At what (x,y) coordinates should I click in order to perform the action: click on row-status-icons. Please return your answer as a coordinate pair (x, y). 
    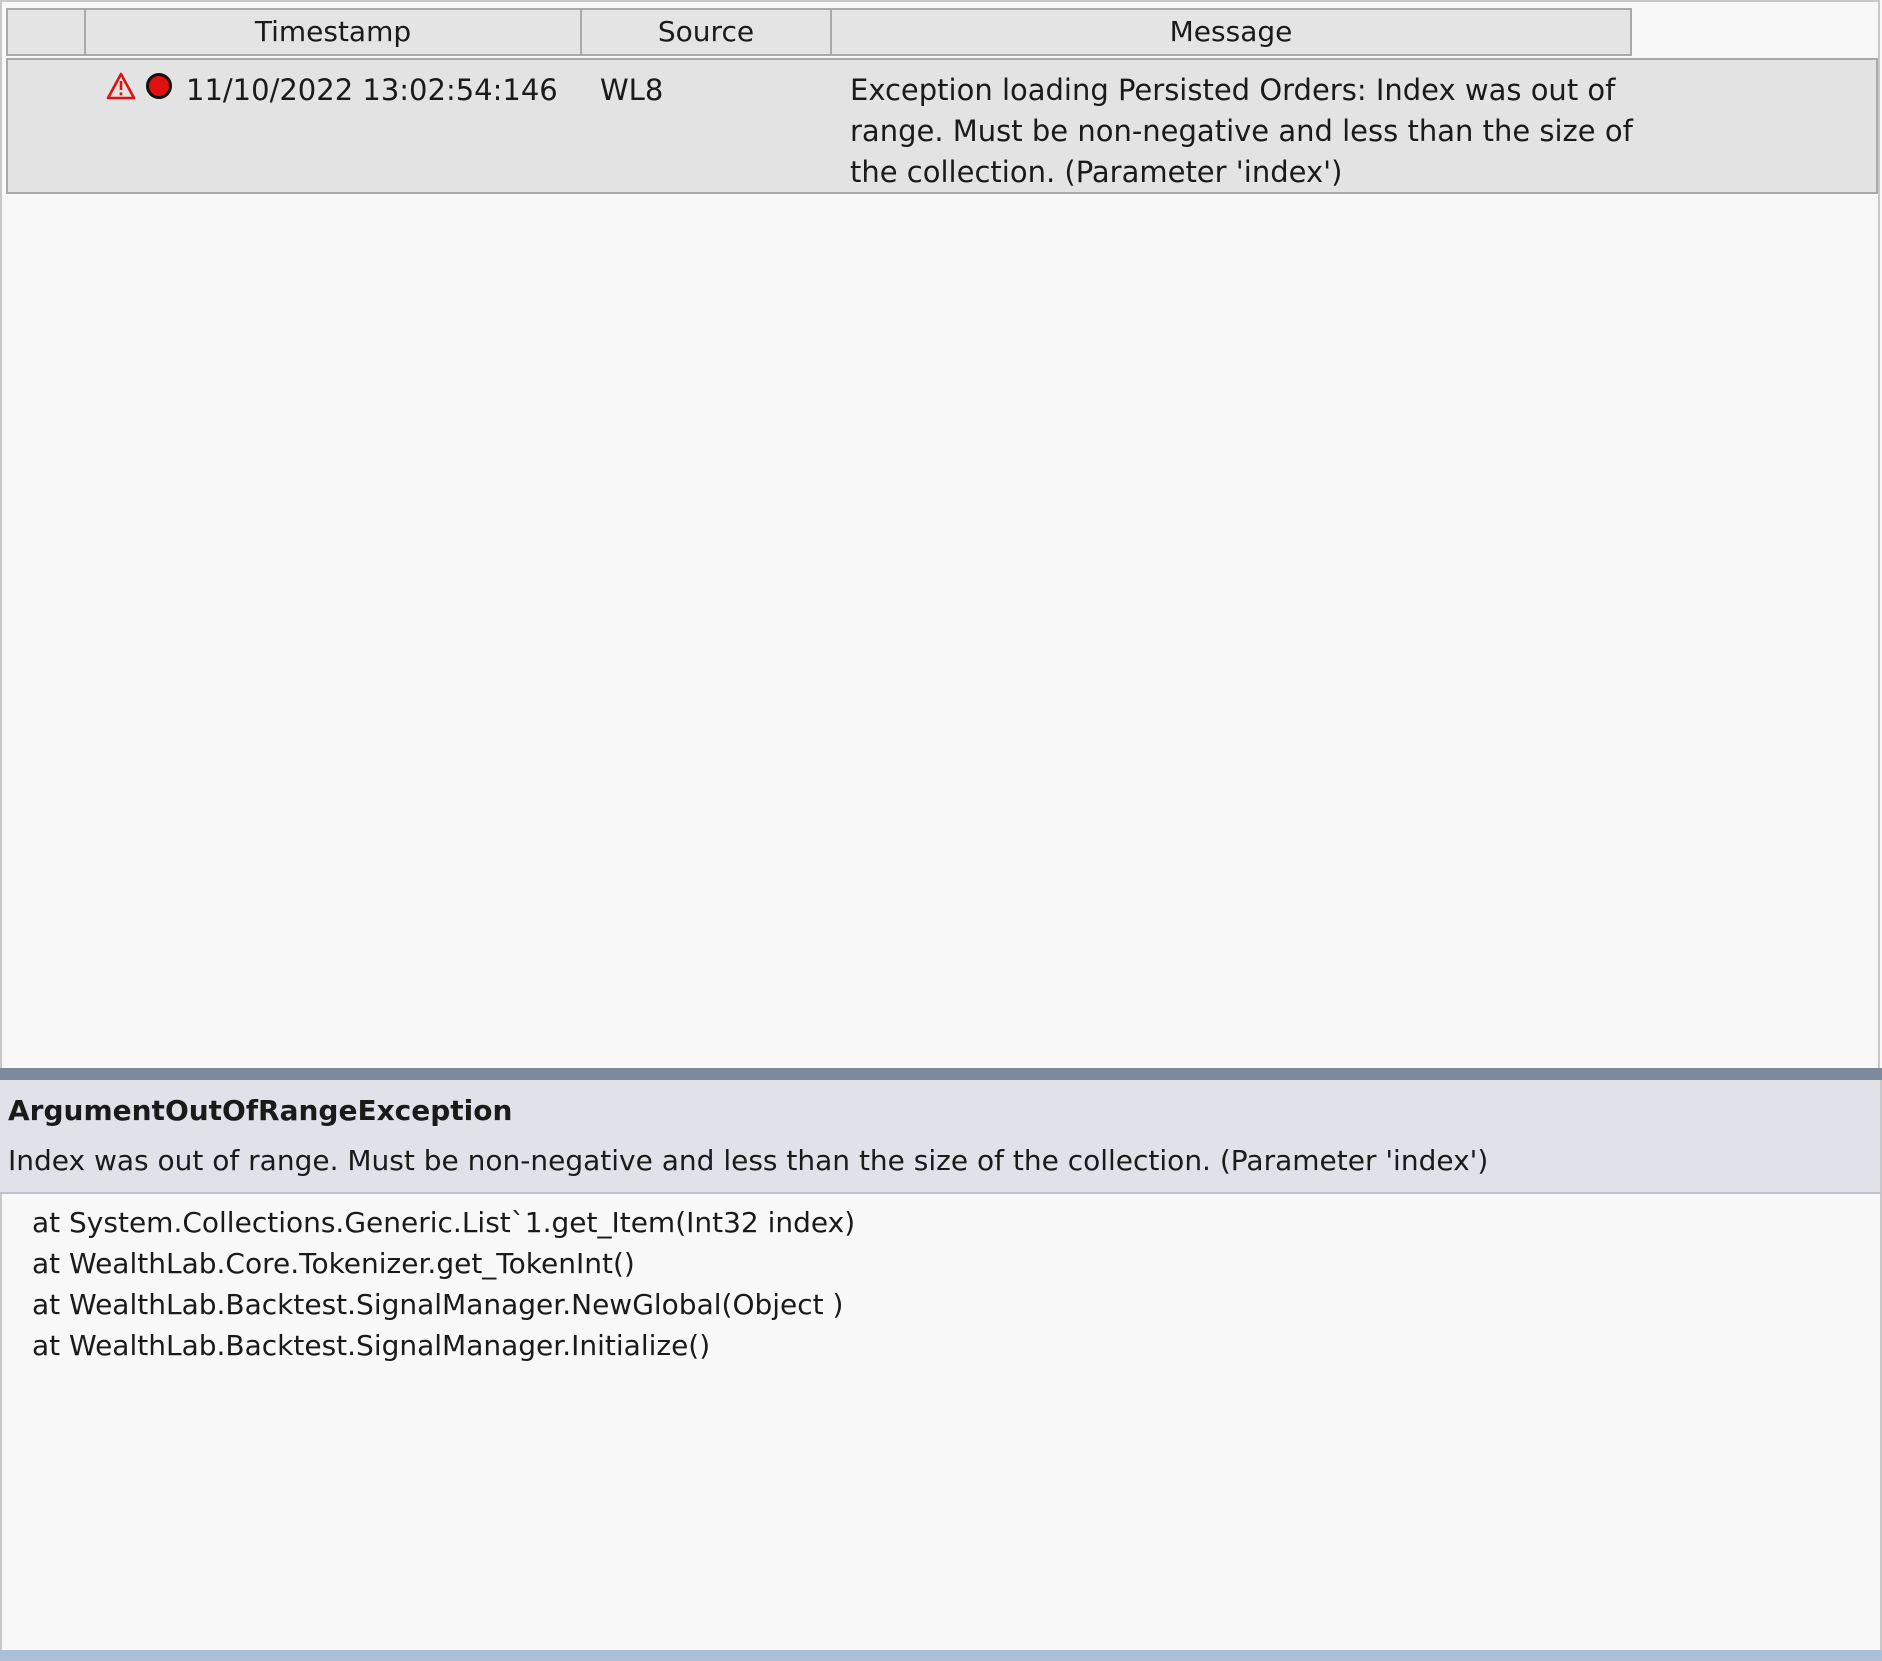
    Looking at the image, I should click on (139, 86).